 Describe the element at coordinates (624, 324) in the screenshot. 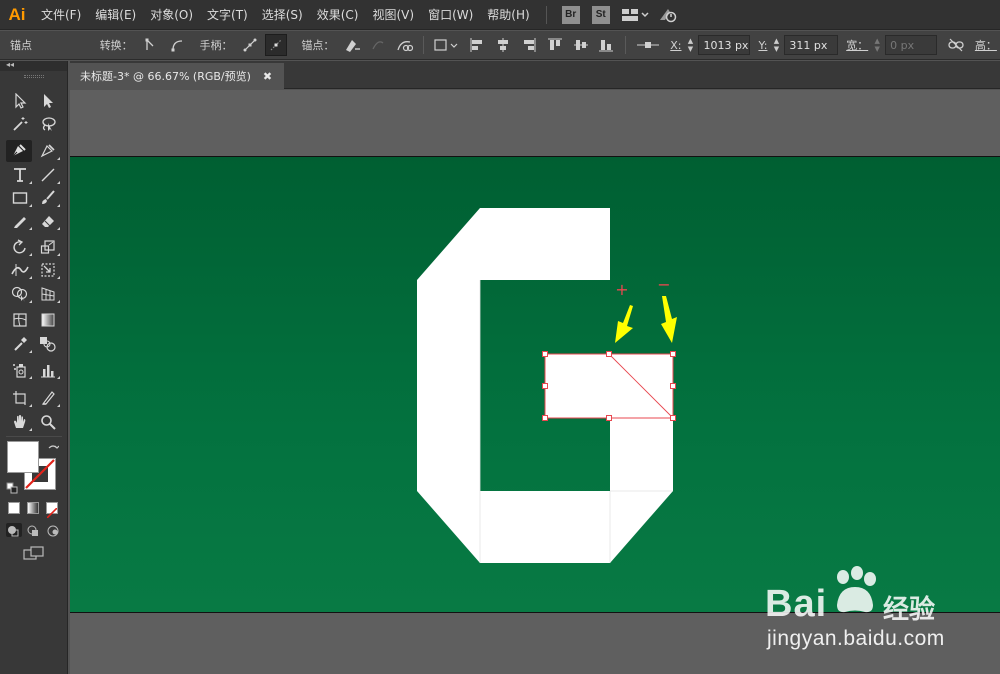

I see `yellow-arrow-icon` at that location.